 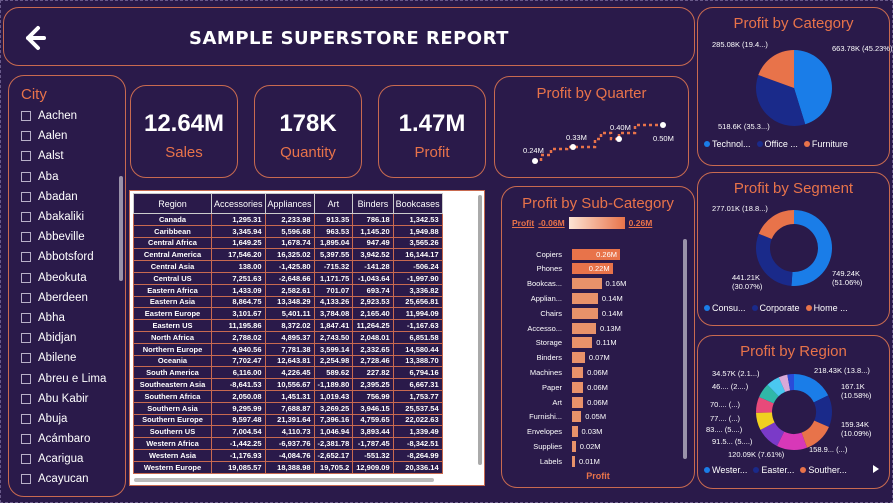 What do you see at coordinates (69, 298) in the screenshot?
I see `city-item: Aberdeen` at bounding box center [69, 298].